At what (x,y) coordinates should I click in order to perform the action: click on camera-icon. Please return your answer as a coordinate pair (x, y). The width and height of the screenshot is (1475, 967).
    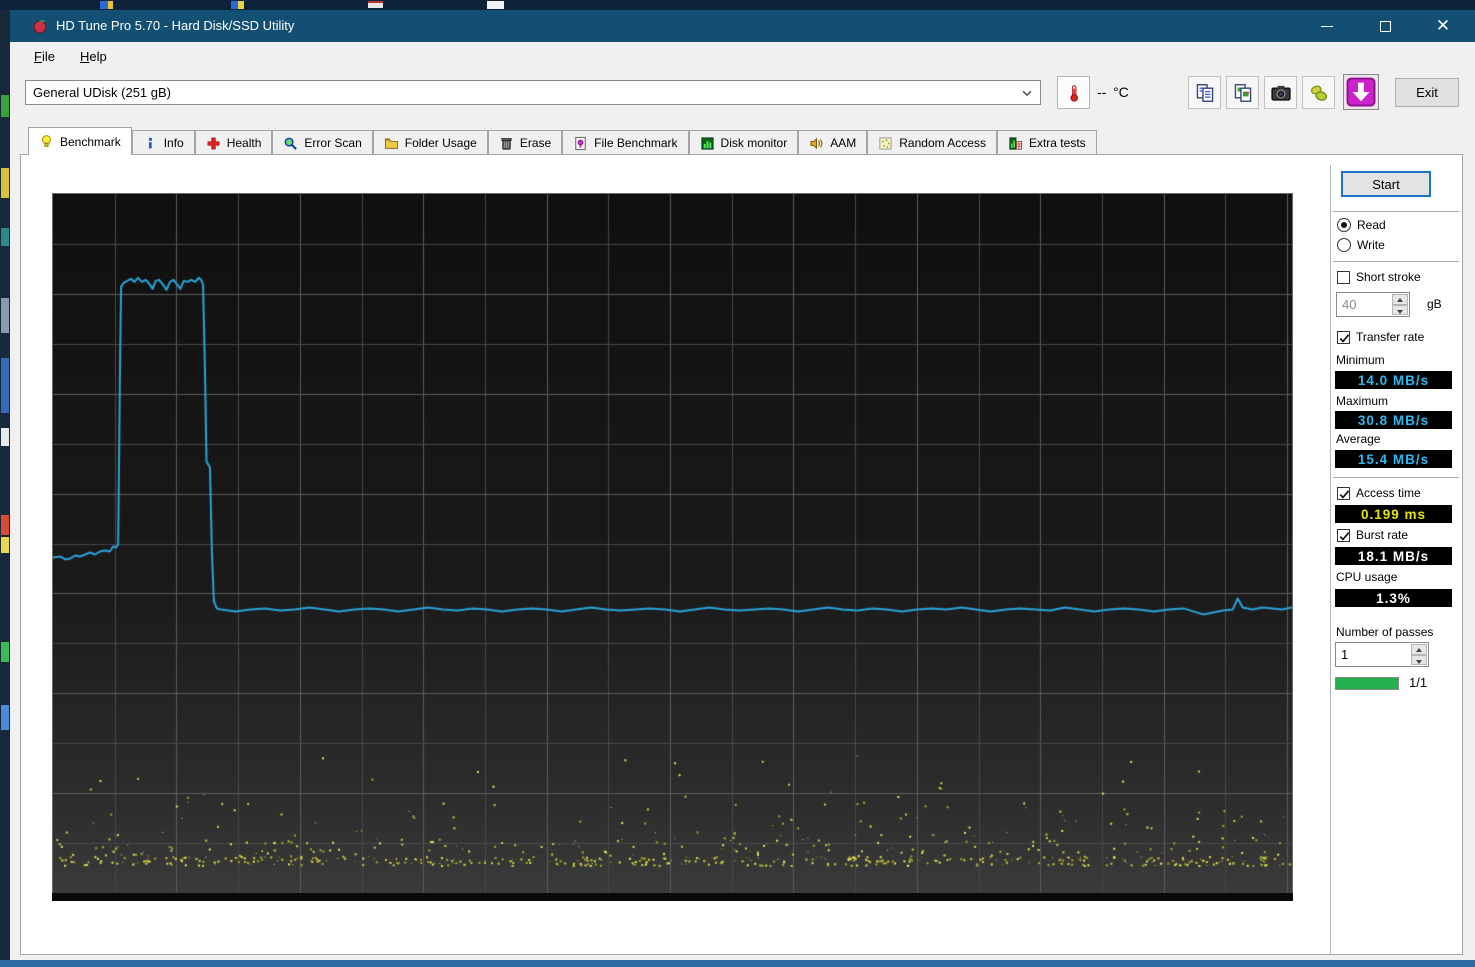
    Looking at the image, I should click on (1281, 93).